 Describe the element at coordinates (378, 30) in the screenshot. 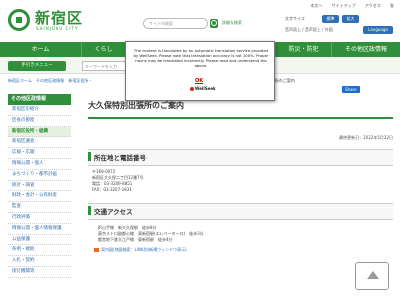

I see `language-button: Language` at that location.